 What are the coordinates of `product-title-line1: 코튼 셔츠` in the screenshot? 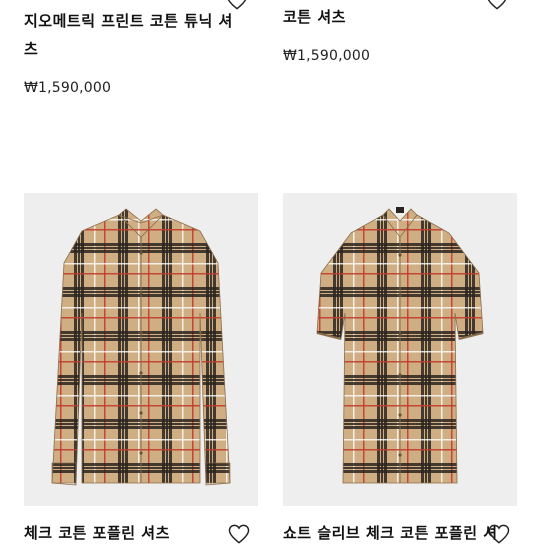 It's located at (314, 17).